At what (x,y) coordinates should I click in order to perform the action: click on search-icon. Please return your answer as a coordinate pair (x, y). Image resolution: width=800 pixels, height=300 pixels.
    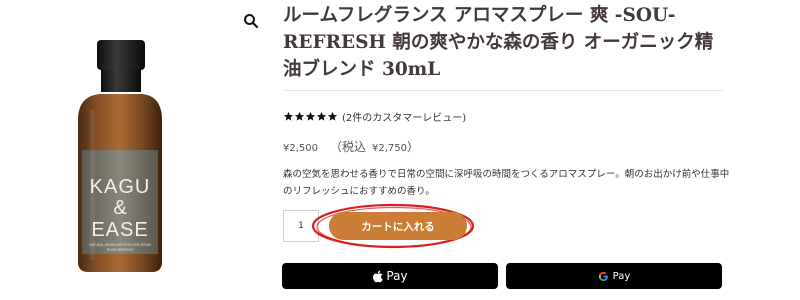
    Looking at the image, I should click on (251, 21).